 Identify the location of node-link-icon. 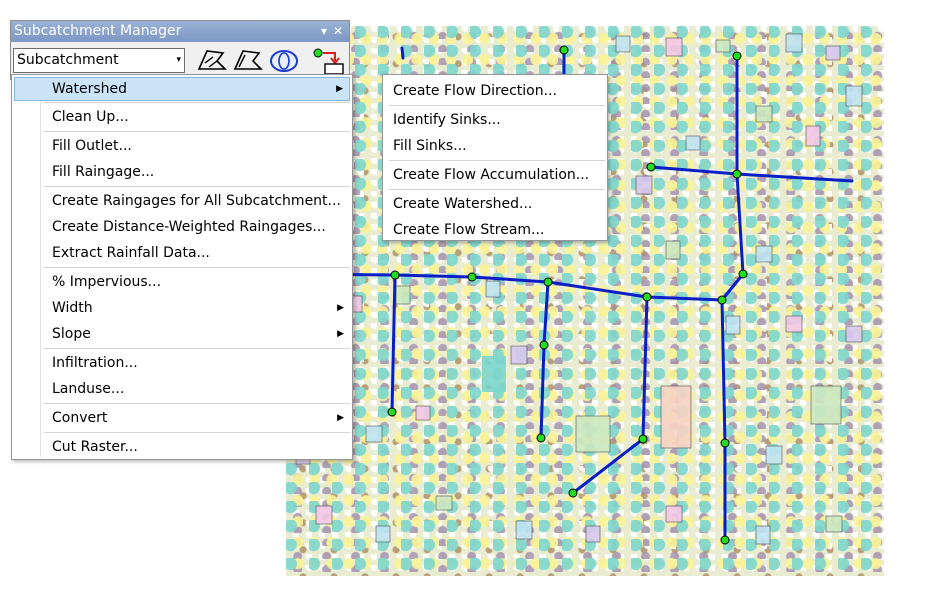
(328, 61).